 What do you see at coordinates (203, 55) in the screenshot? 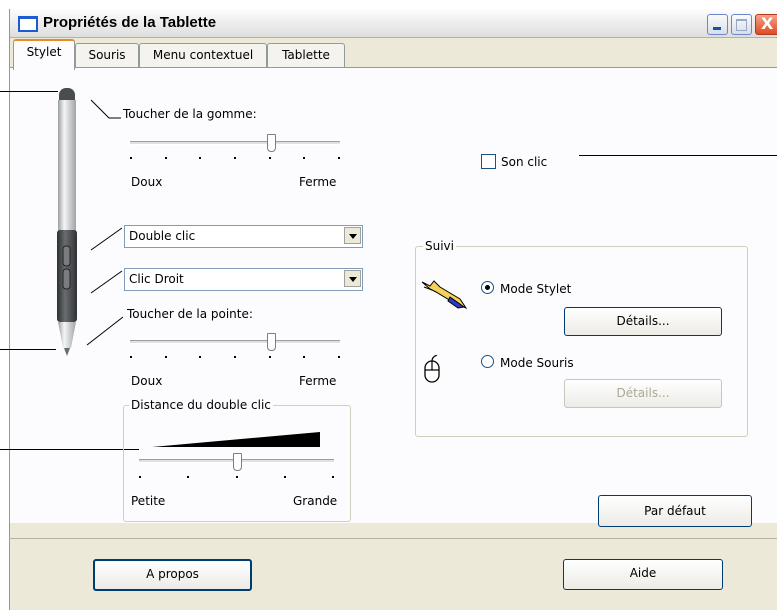
I see `tab-menu-contextuel: Menu contextuel` at bounding box center [203, 55].